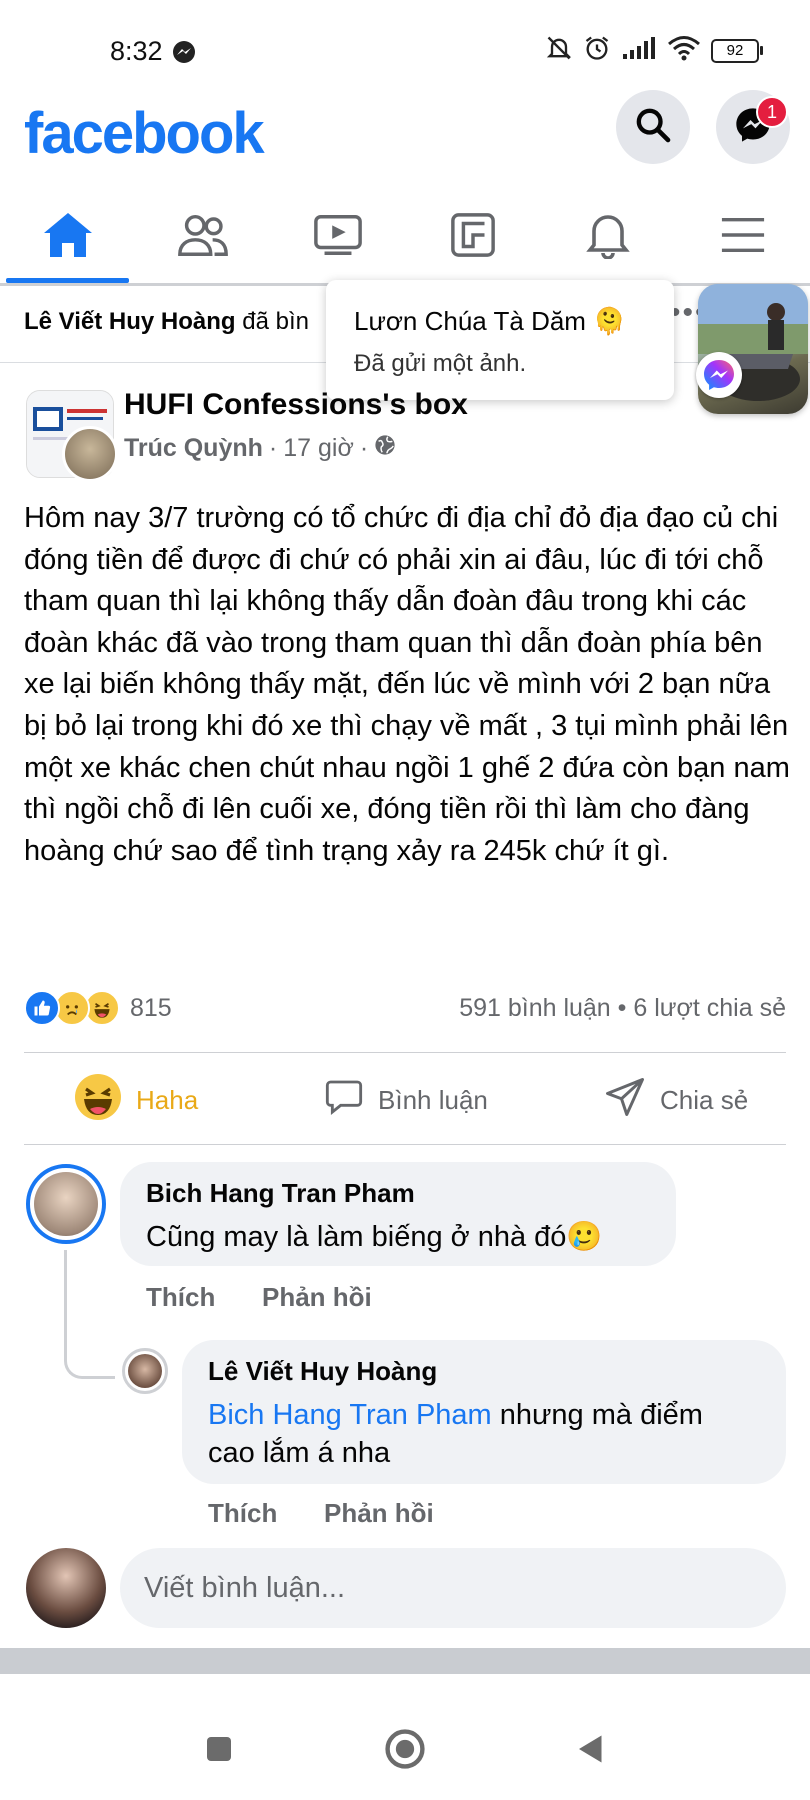 The image size is (810, 1800). Describe the element at coordinates (453, 1588) in the screenshot. I see `comment-input` at that location.